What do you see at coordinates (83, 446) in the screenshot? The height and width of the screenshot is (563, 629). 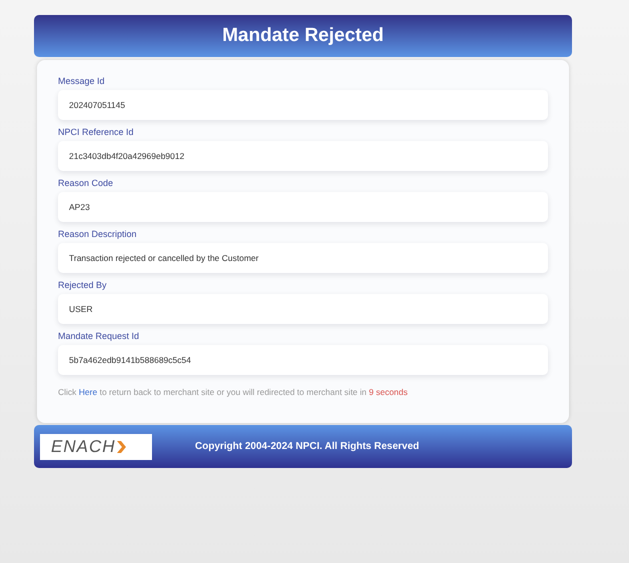 I see `logo-text: ENACH` at bounding box center [83, 446].